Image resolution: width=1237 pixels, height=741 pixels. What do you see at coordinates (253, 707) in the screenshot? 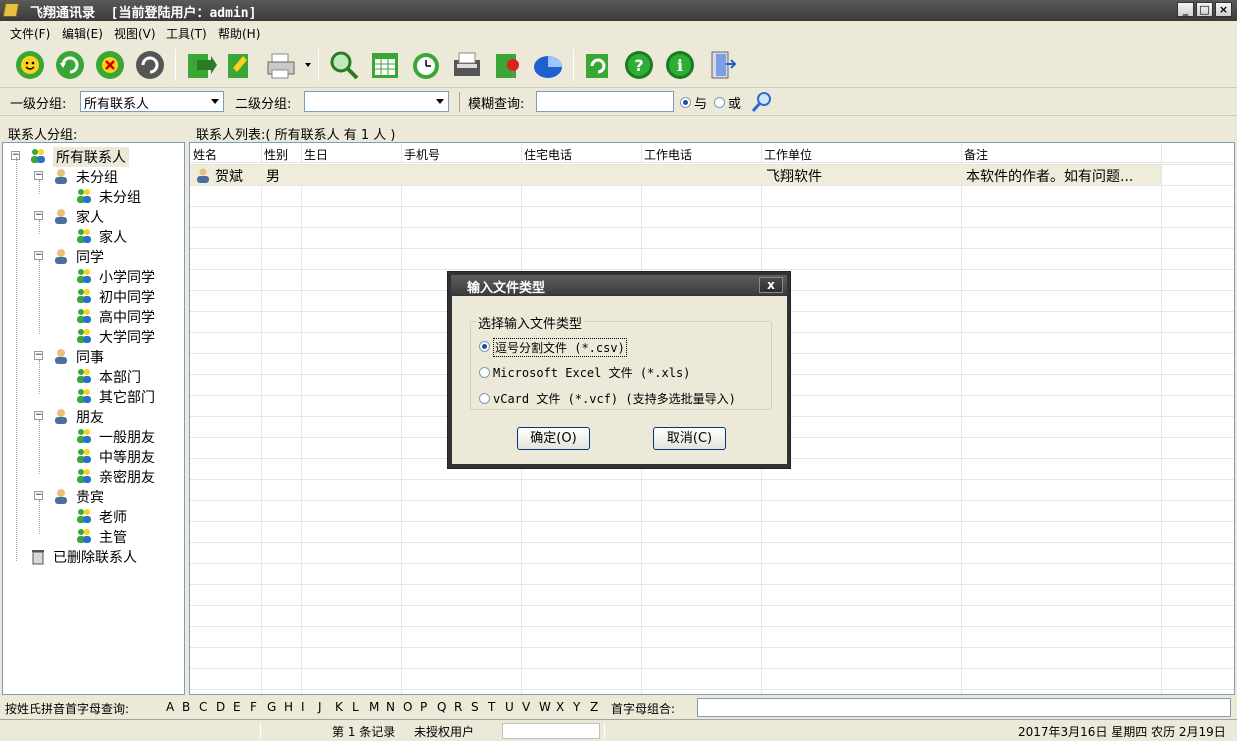
I see `letter-f: F` at bounding box center [253, 707].